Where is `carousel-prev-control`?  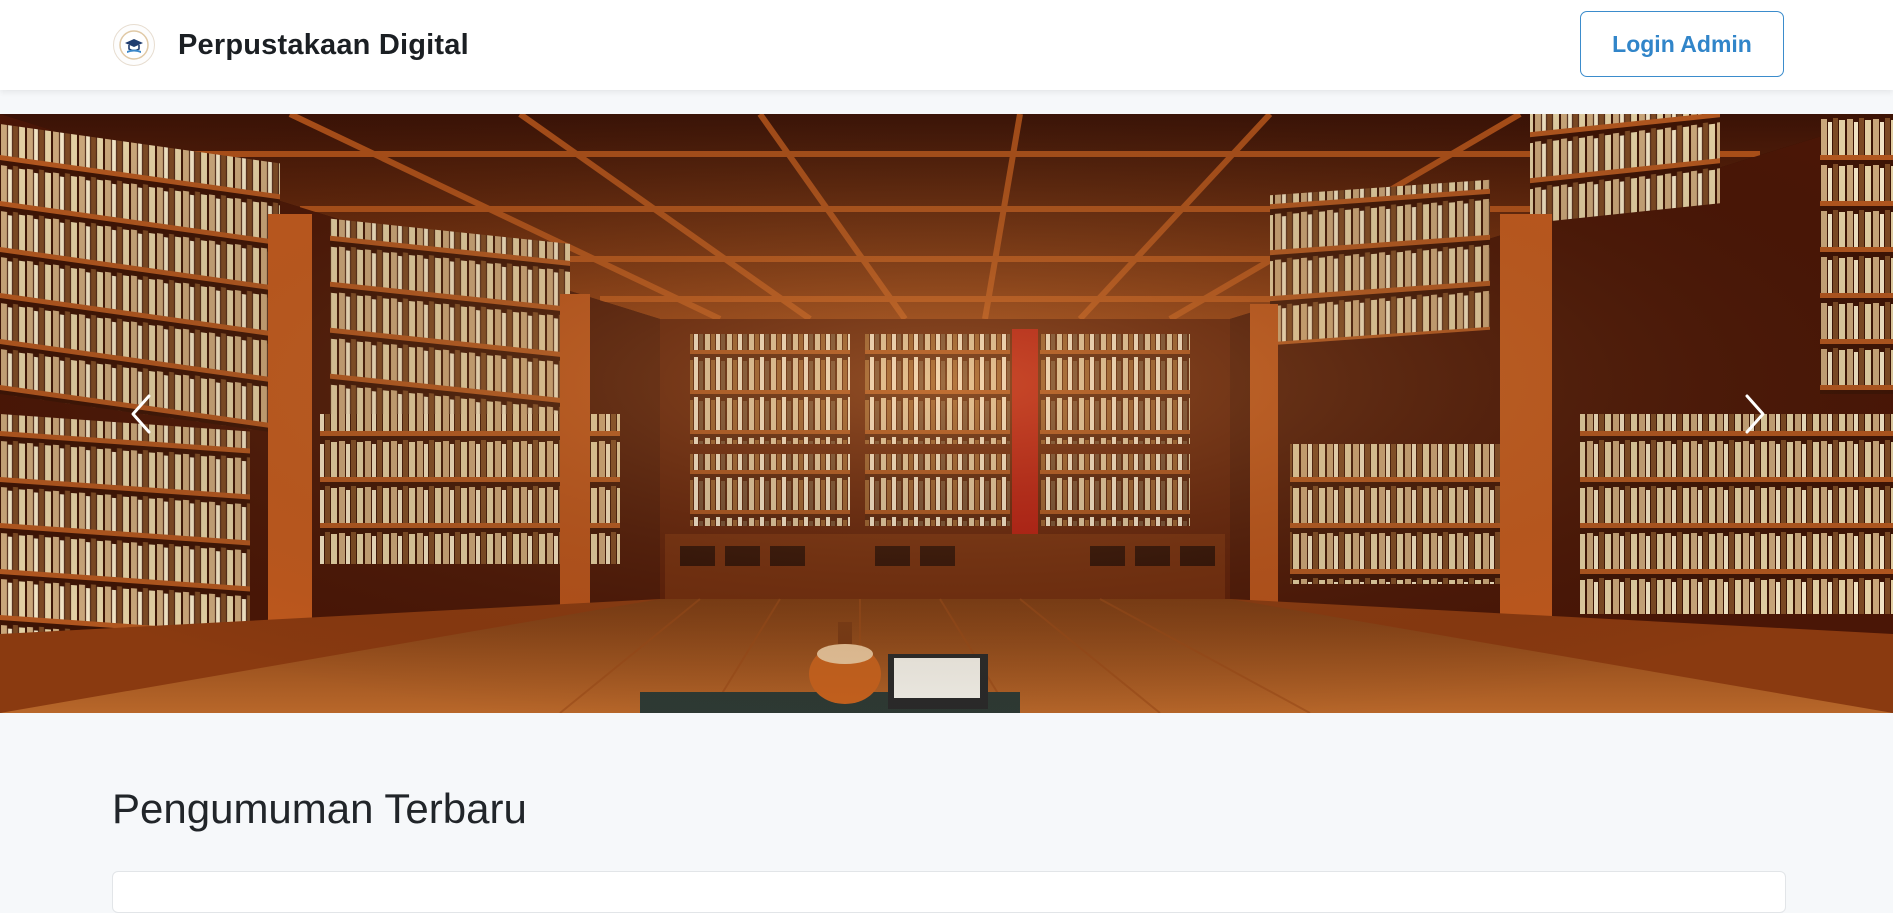
carousel-prev-control is located at coordinates (142, 413).